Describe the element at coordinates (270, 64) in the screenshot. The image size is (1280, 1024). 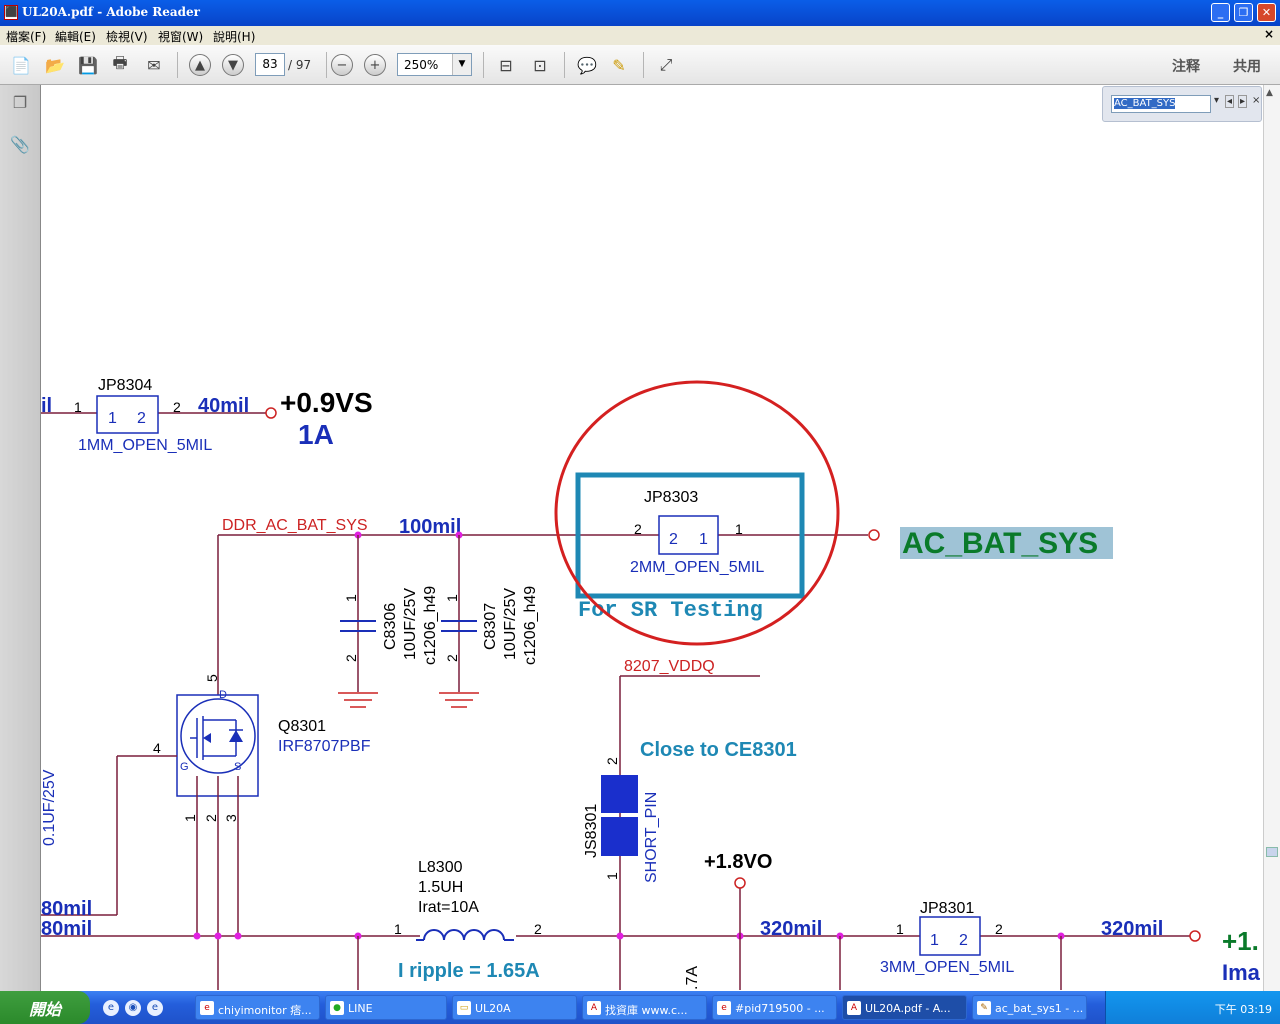
I see `page-number-input: 83` at that location.